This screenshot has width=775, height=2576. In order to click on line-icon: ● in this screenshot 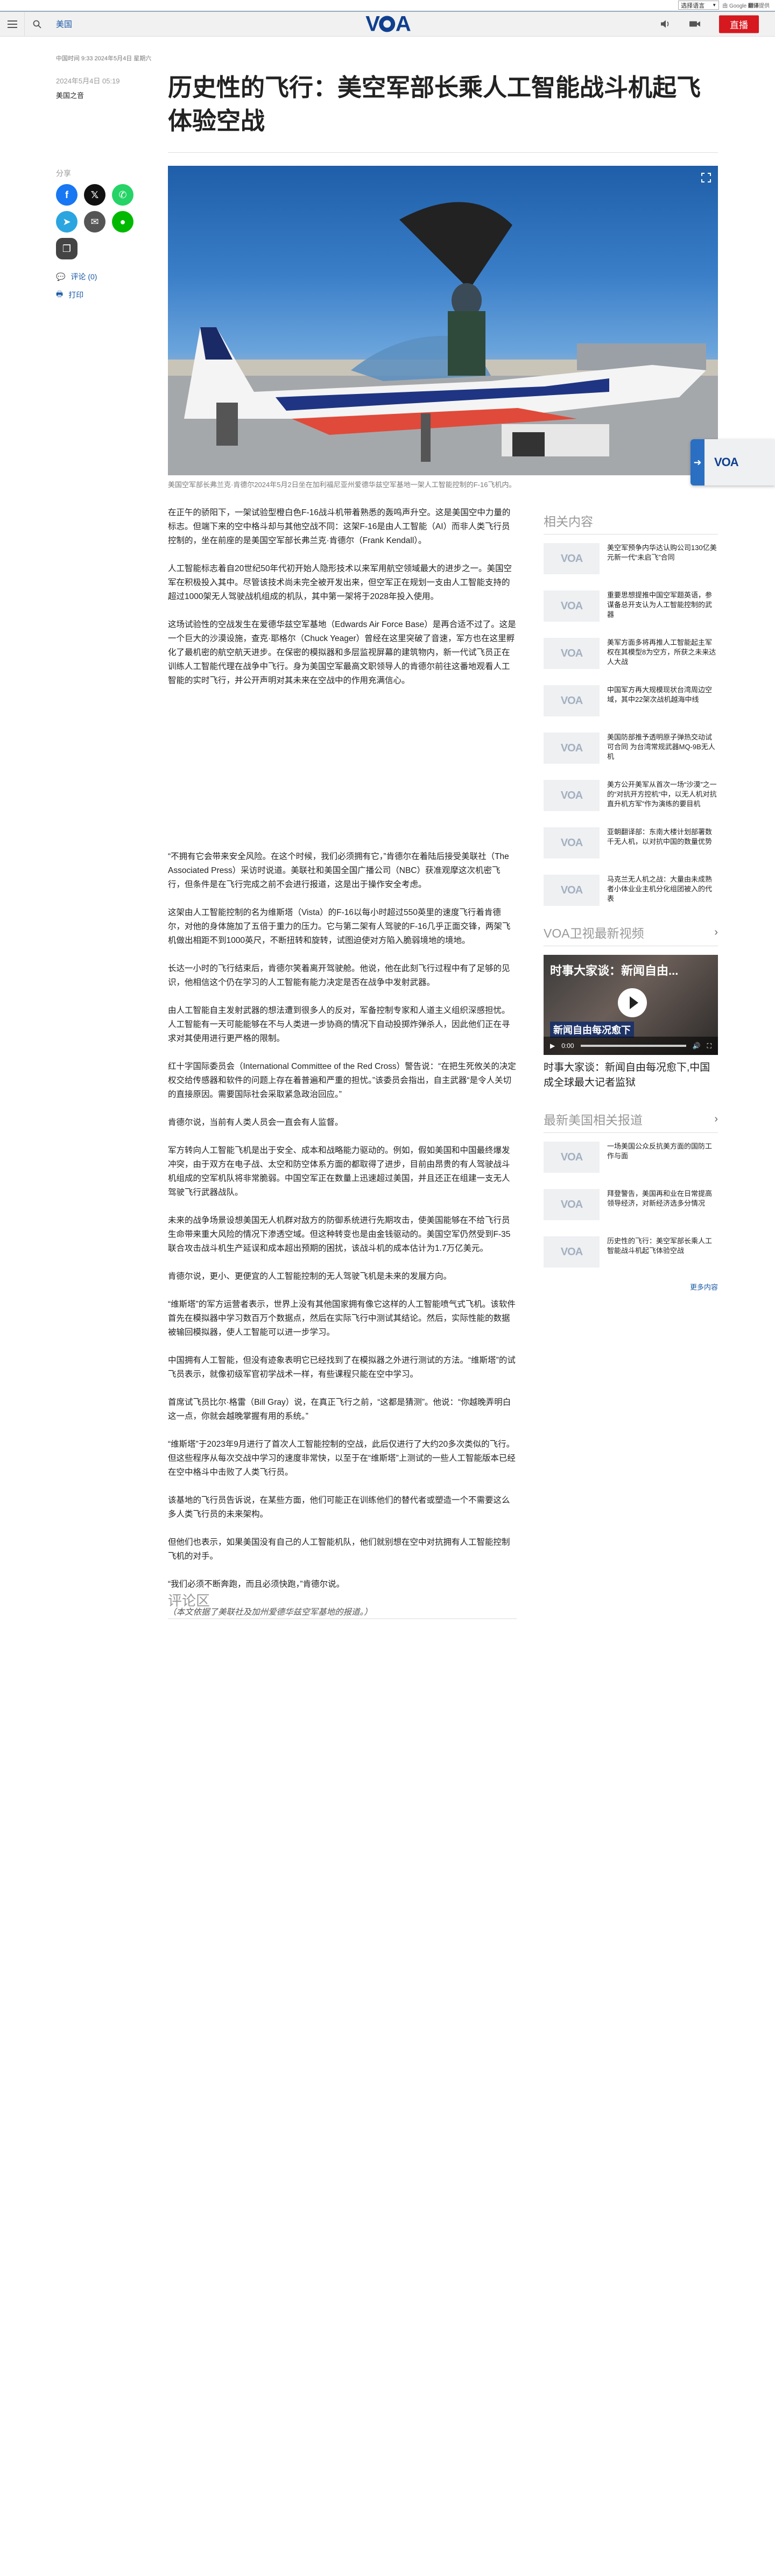, I will do `click(122, 222)`.